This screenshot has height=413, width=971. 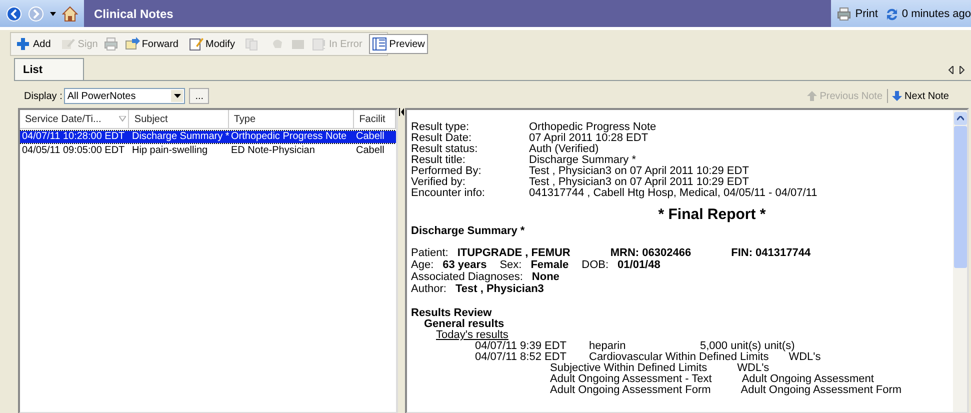 What do you see at coordinates (630, 390) in the screenshot?
I see `result-name: Adult Ongoing Assessment Form` at bounding box center [630, 390].